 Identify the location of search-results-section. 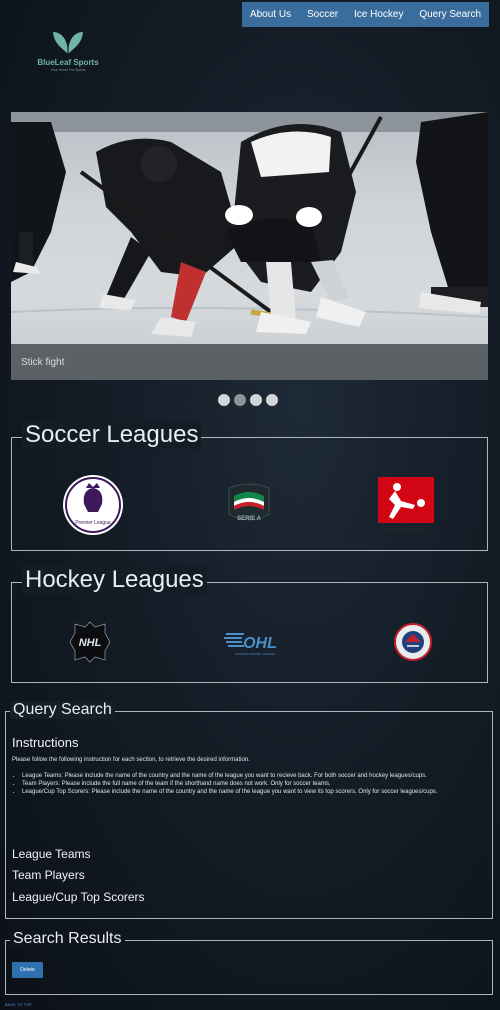
(249, 967).